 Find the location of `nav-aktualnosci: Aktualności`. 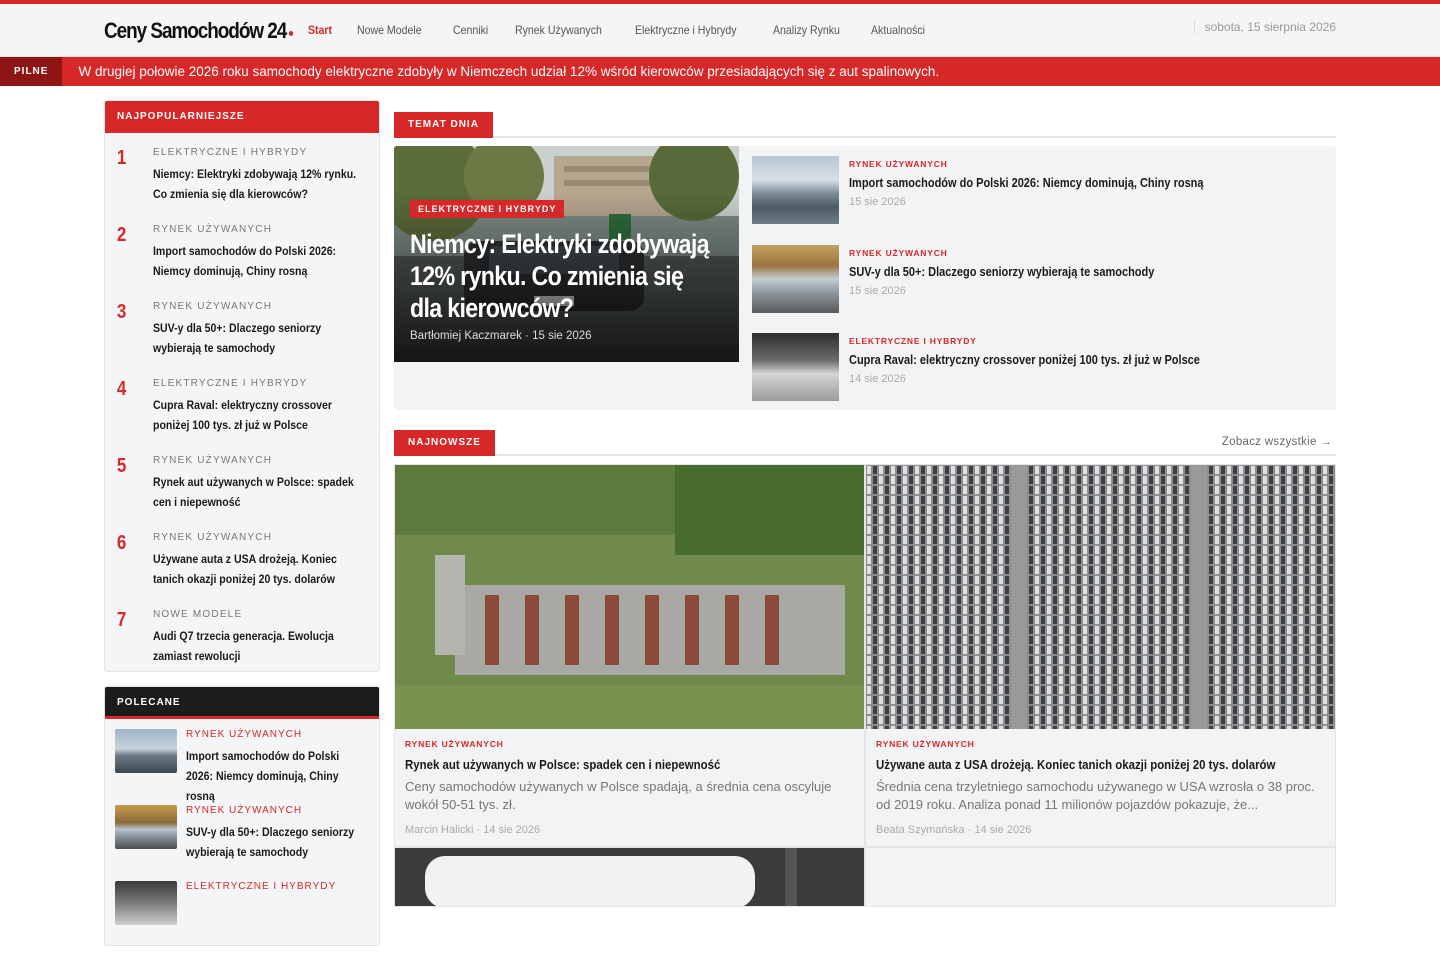

nav-aktualnosci: Aktualności is located at coordinates (898, 30).